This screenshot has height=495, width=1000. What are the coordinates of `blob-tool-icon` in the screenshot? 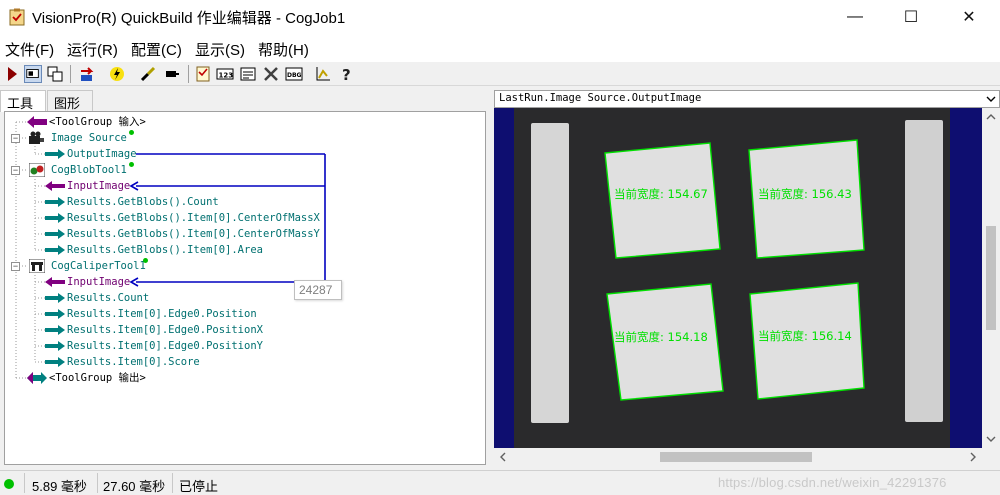 It's located at (37, 170).